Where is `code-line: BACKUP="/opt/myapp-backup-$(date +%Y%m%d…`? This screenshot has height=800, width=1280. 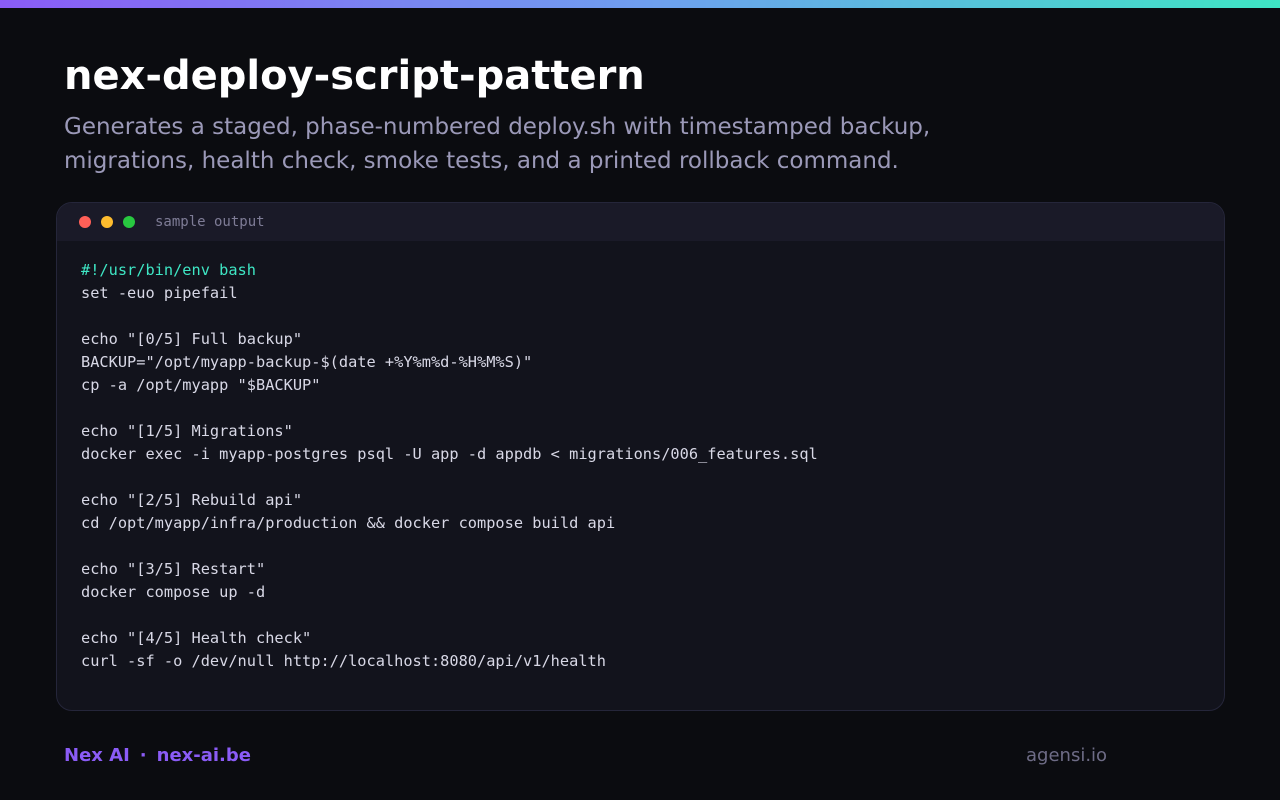
code-line: BACKUP="/opt/myapp-backup-$(date +%Y%m%d… is located at coordinates (307, 362).